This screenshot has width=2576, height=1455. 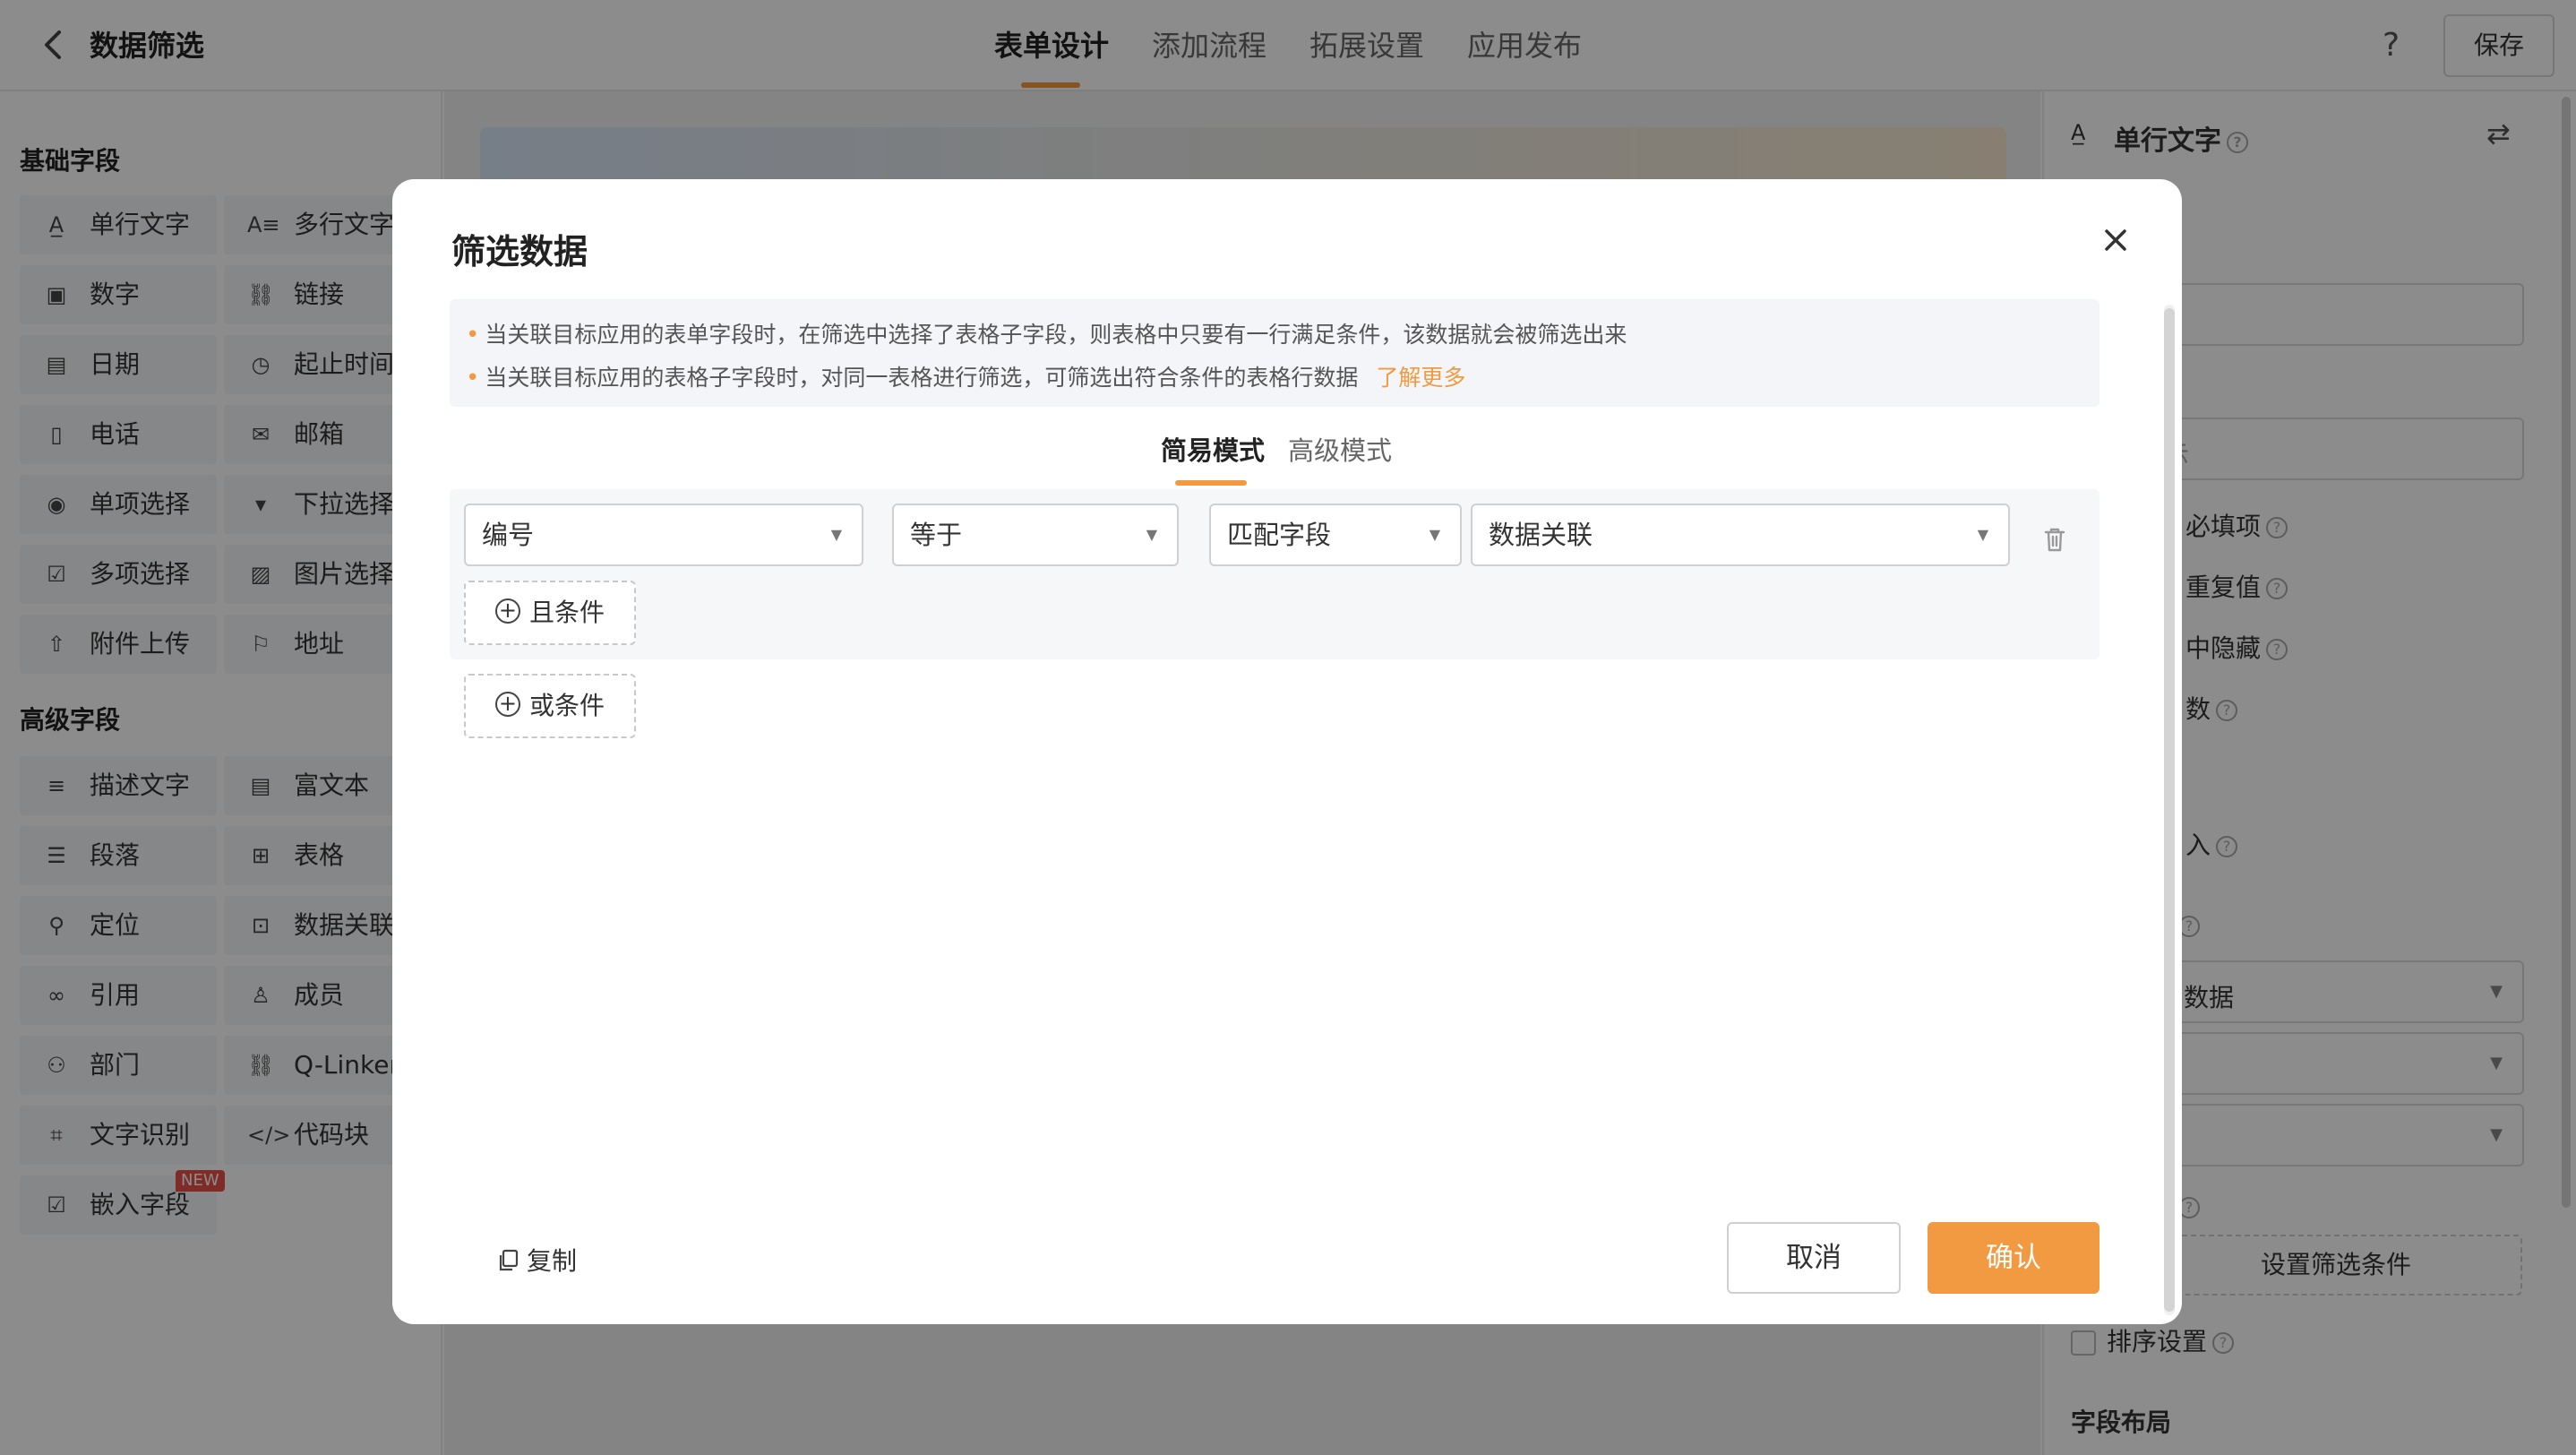 I want to click on tab-advanced-mode: 高级模式, so click(x=1340, y=449).